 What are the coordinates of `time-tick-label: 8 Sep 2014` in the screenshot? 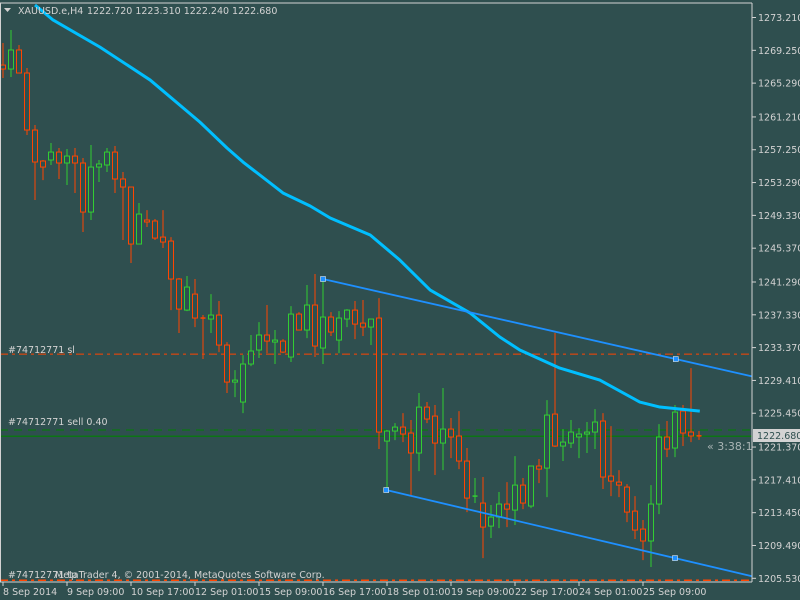 It's located at (30, 592).